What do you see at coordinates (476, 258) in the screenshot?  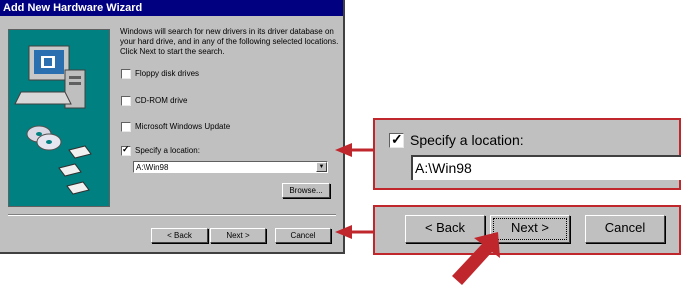 I see `next-pointer-arrow-icon` at bounding box center [476, 258].